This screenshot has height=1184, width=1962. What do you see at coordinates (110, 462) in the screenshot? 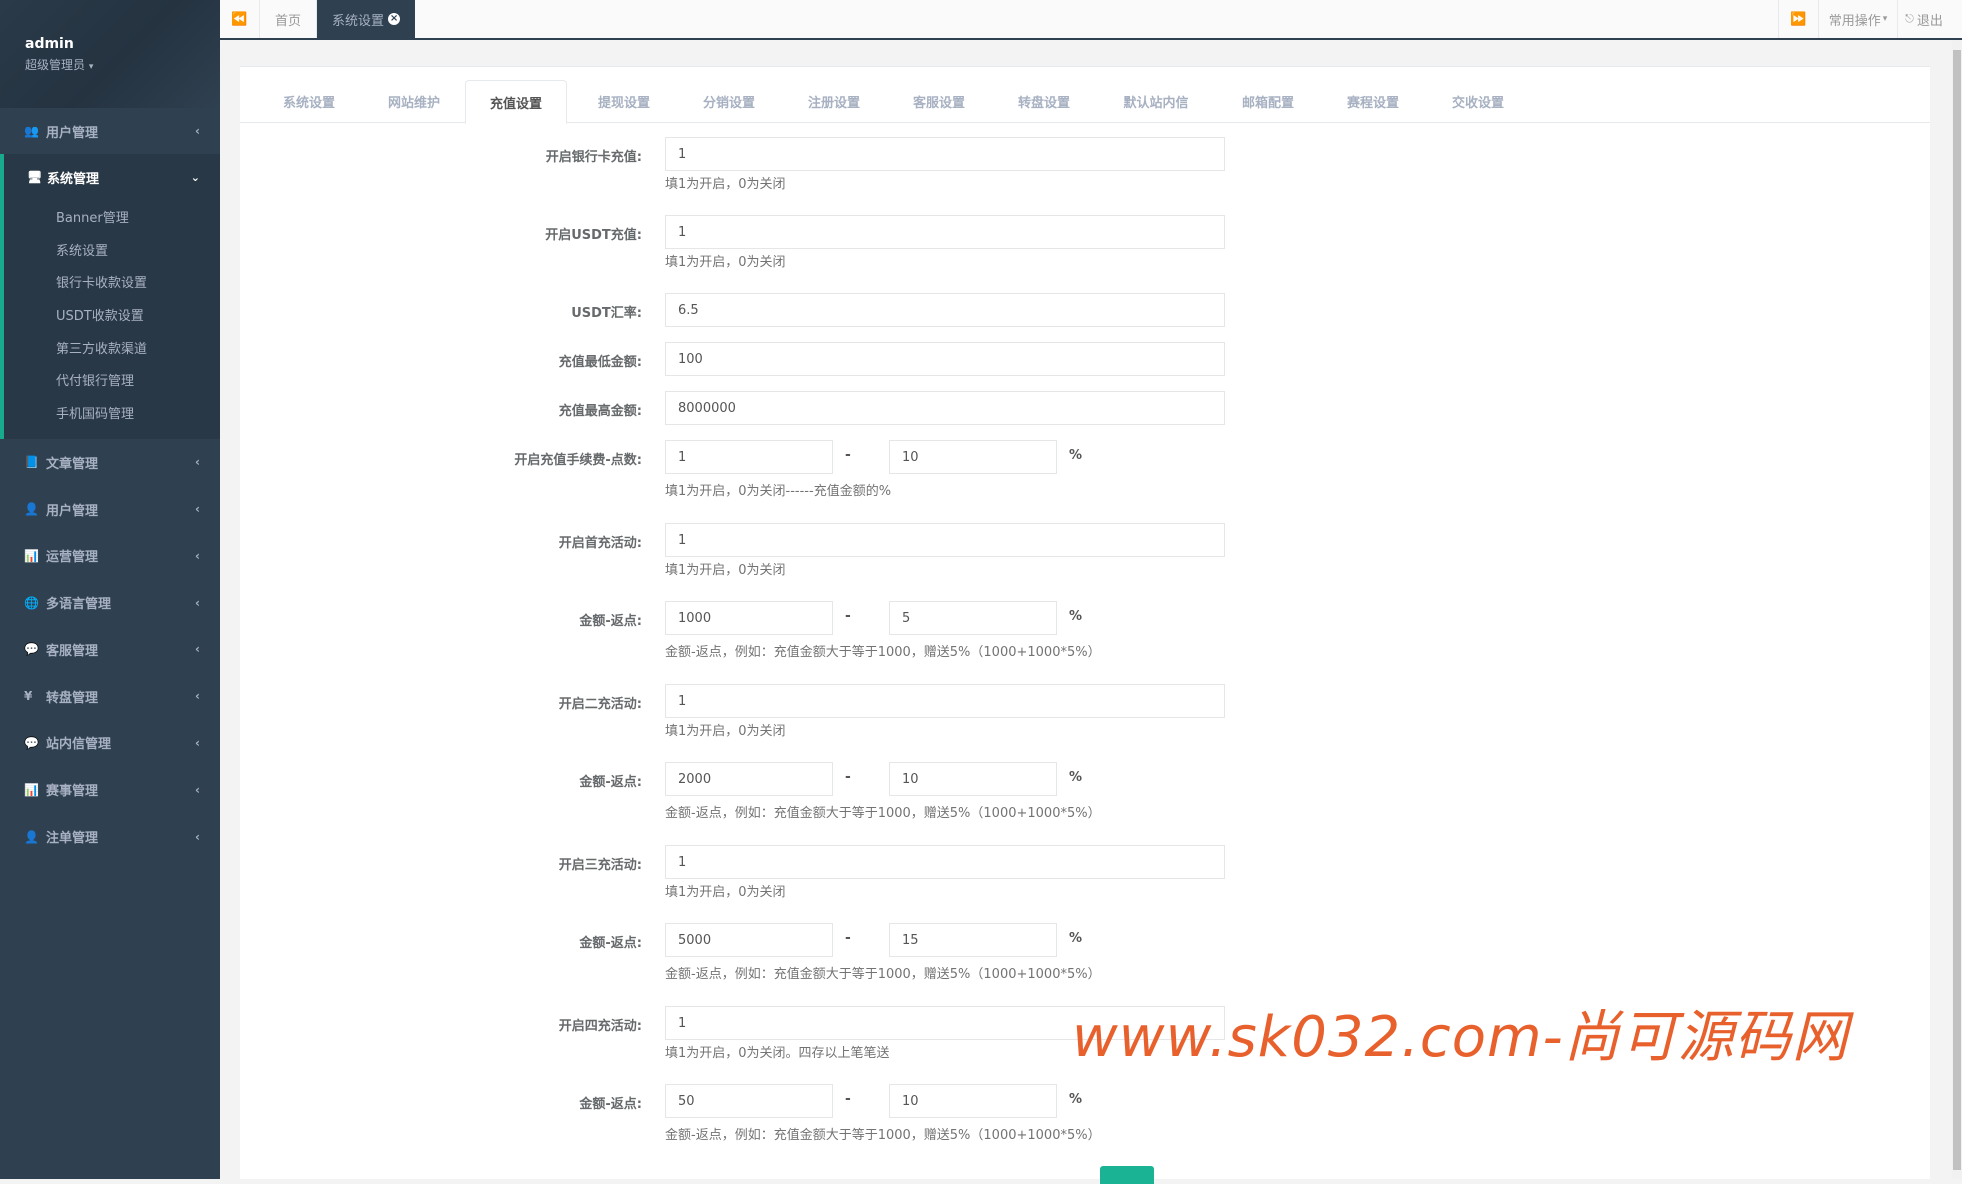
I see `sidebar-item-articles: 📘 文章管理 ‹` at bounding box center [110, 462].